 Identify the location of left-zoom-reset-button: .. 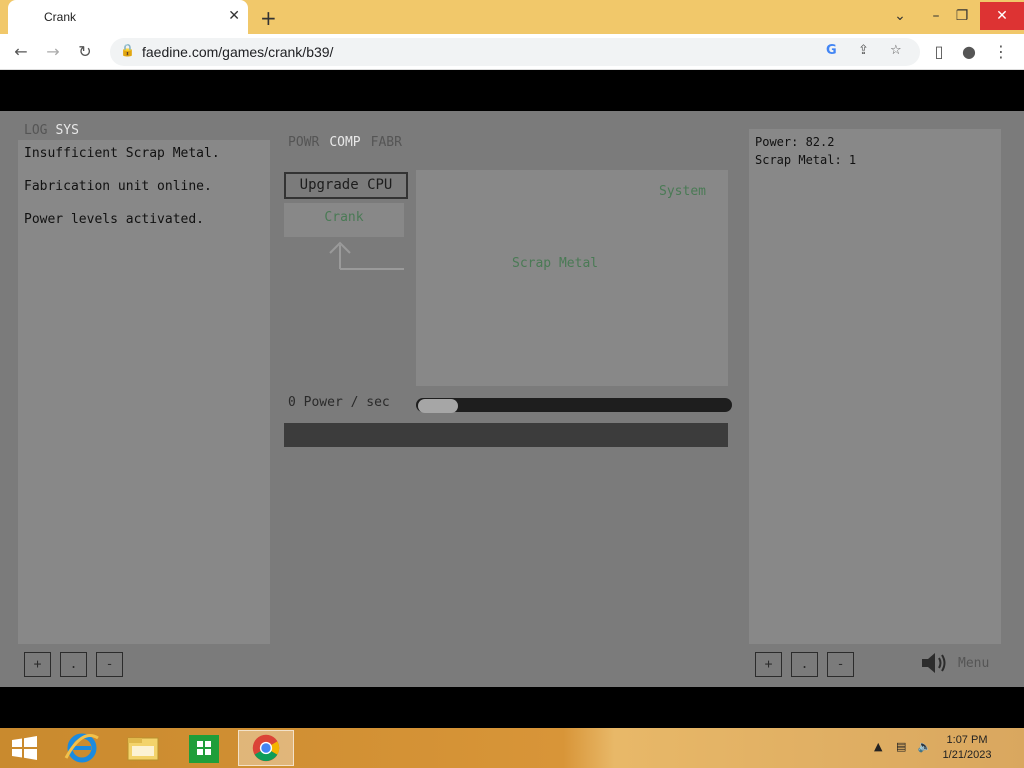
(73, 664).